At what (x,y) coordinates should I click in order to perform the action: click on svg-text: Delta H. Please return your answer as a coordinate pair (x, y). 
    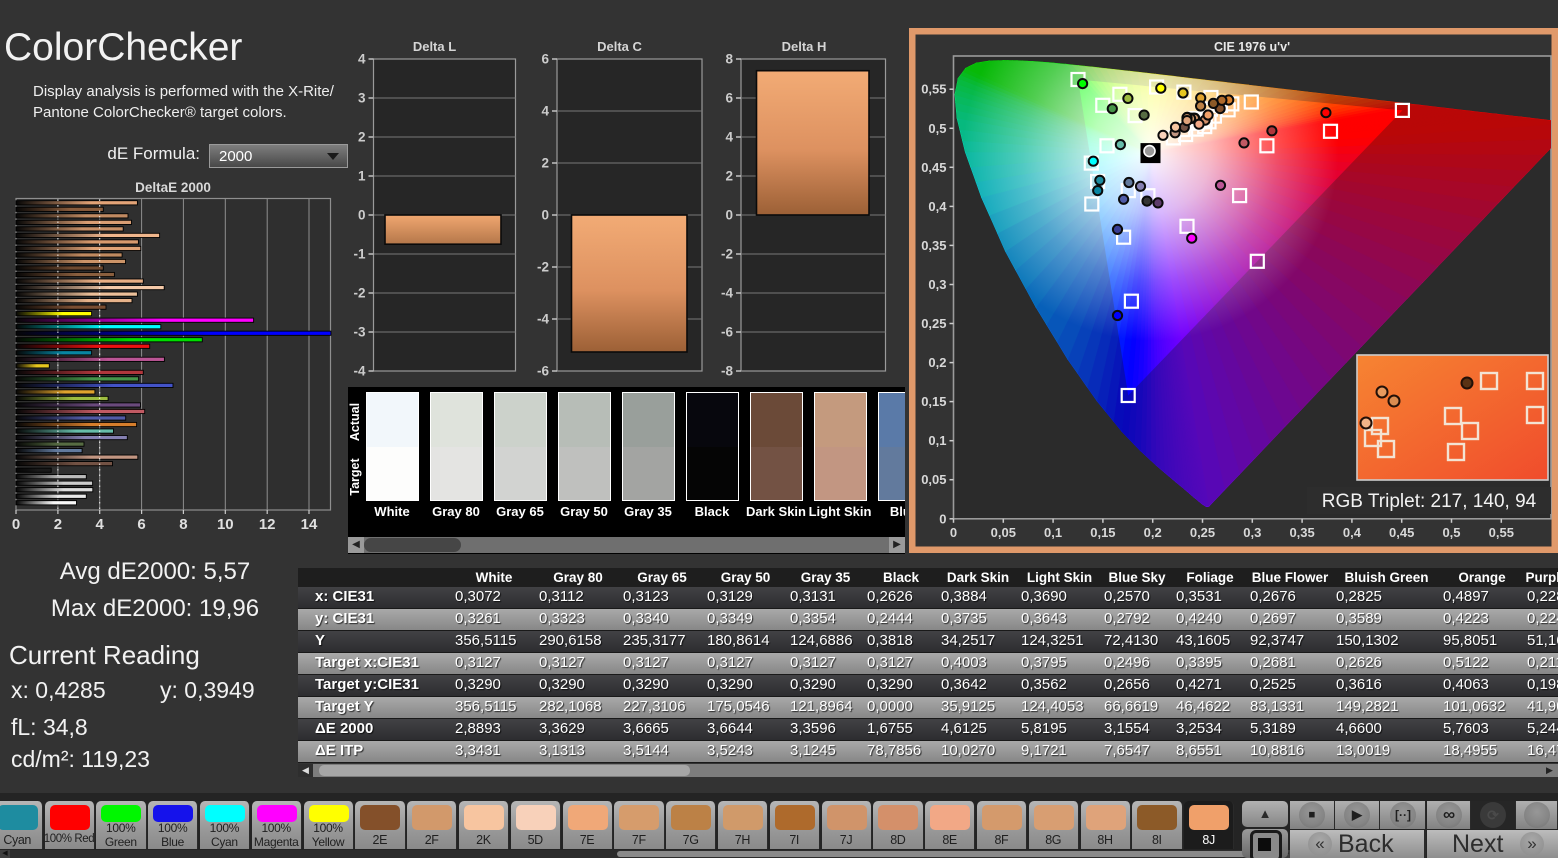
    Looking at the image, I should click on (804, 46).